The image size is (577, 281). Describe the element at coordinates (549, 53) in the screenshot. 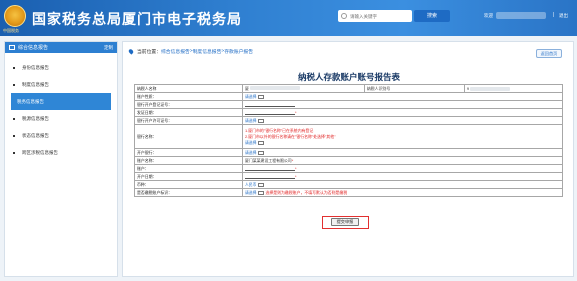

I see `return-home-button: 返回首页` at that location.